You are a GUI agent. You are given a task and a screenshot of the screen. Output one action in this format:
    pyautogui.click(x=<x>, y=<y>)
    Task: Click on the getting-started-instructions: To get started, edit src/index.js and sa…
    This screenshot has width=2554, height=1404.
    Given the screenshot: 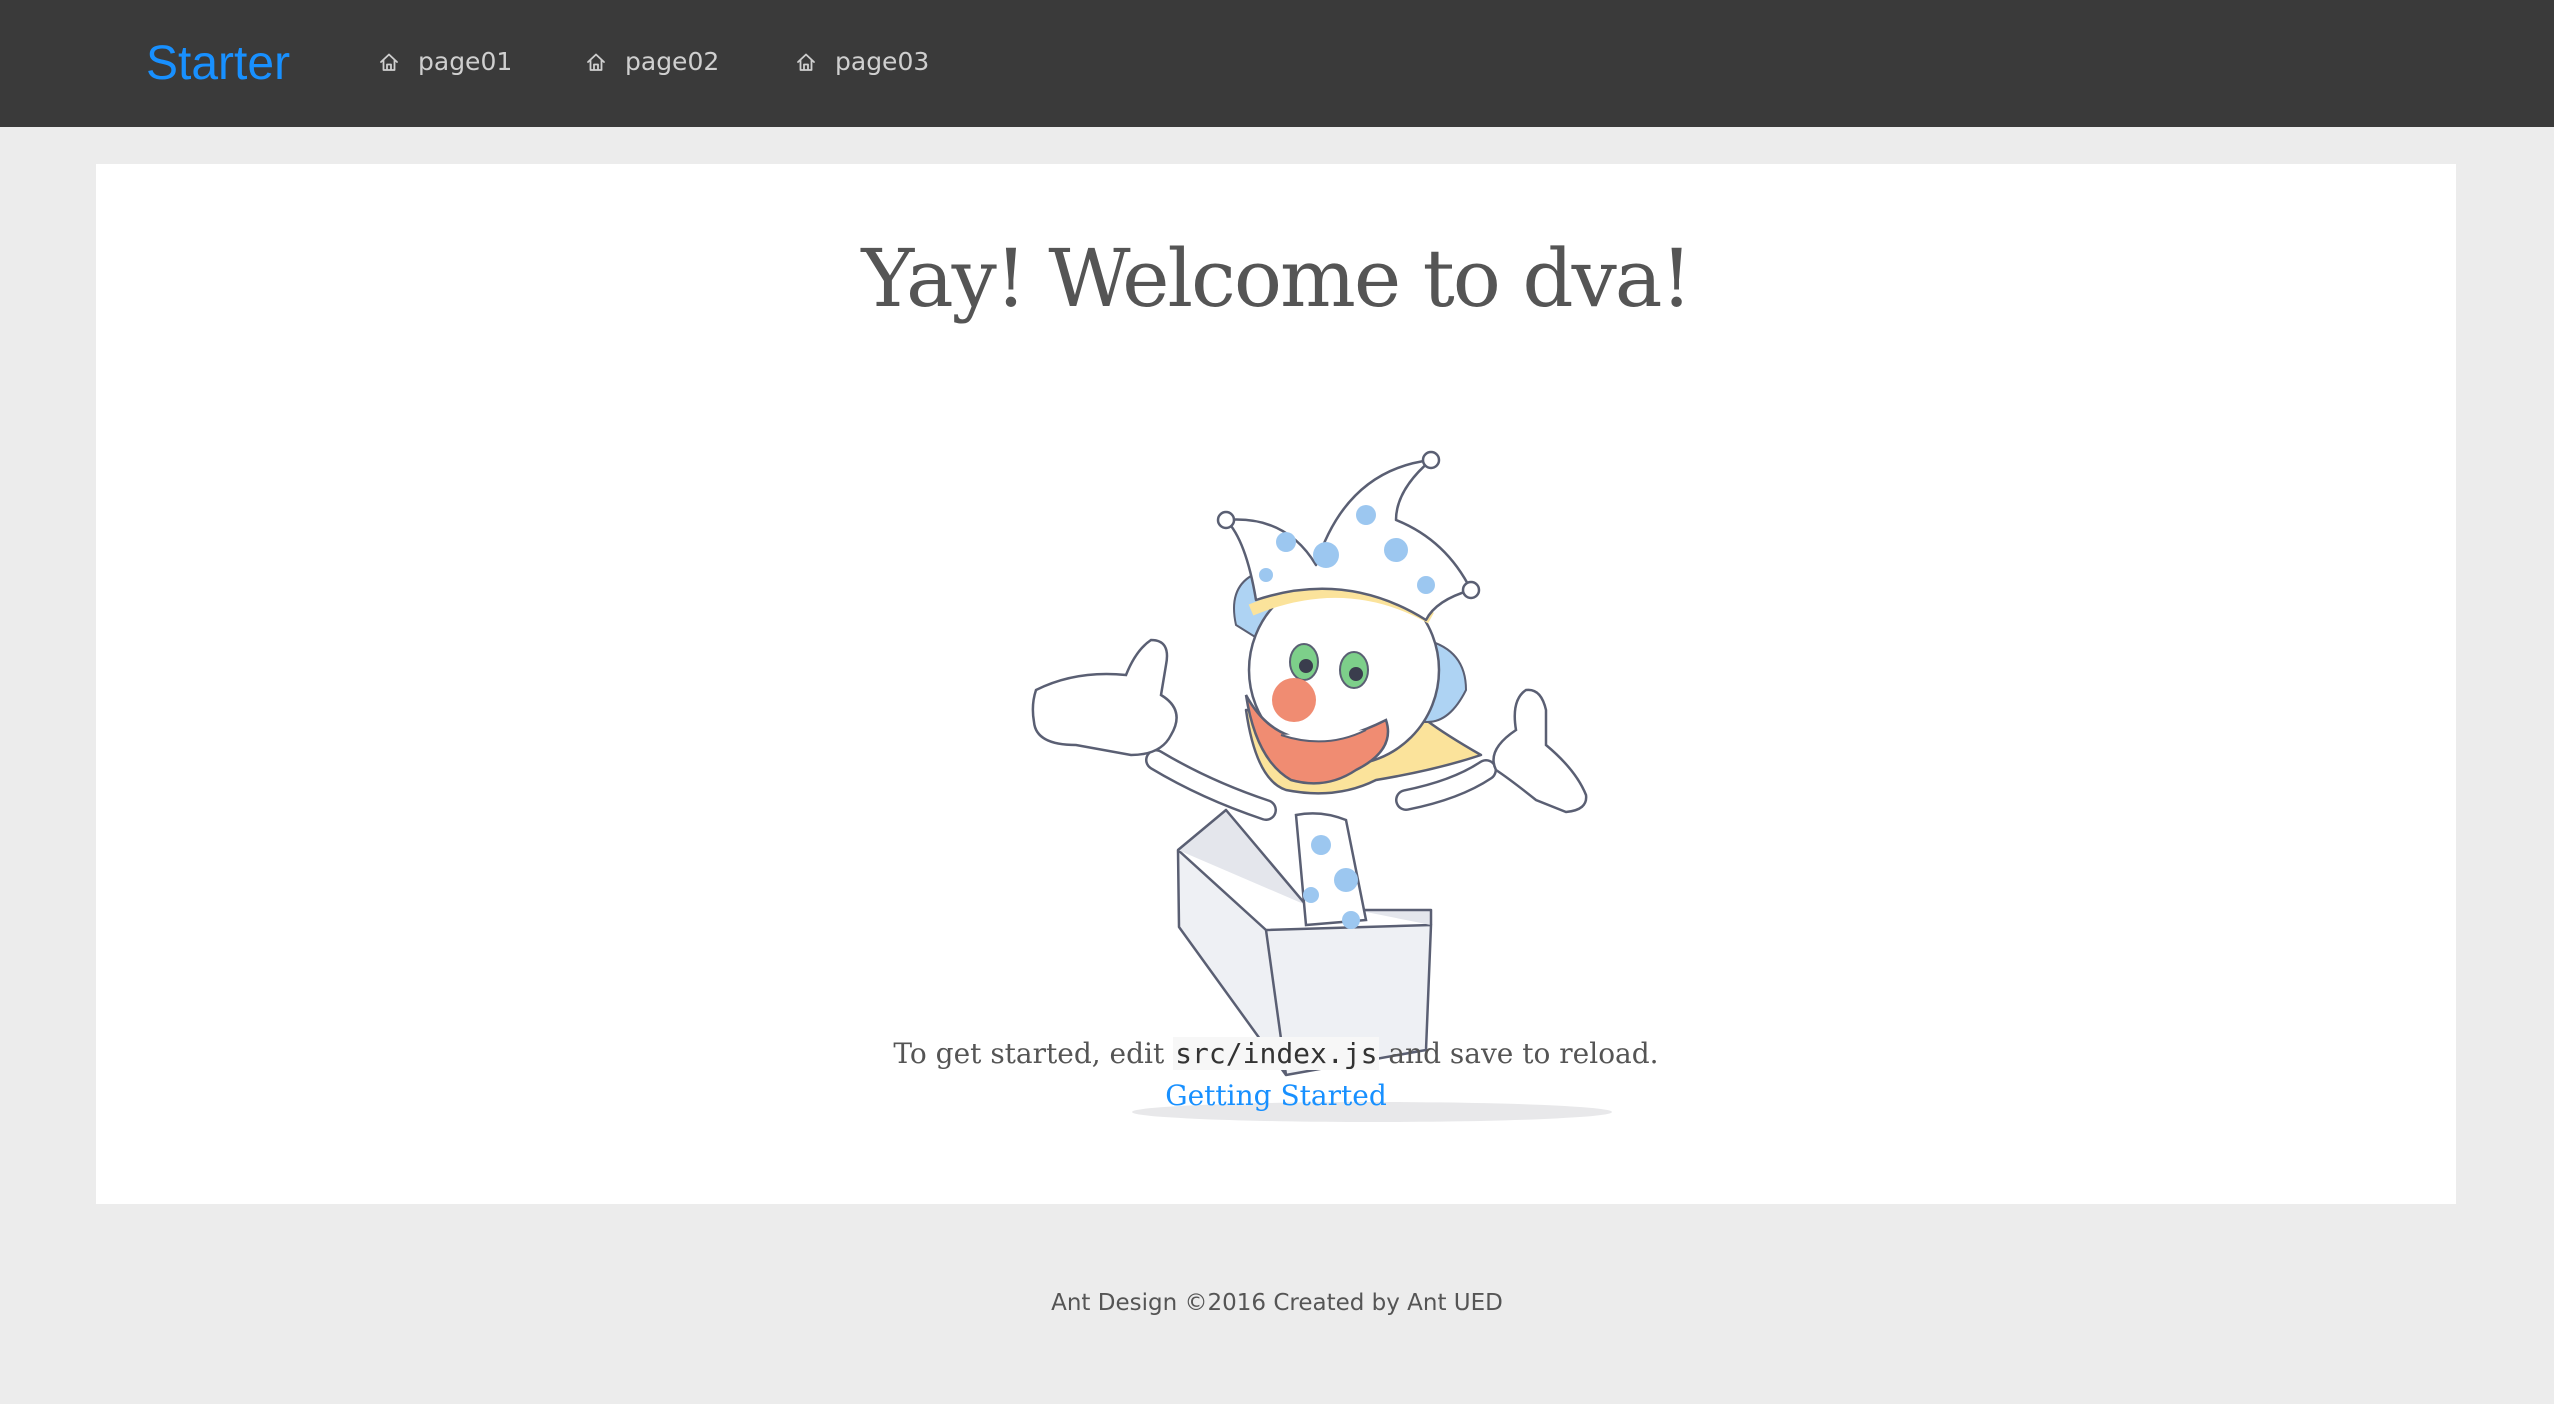 What is the action you would take?
    pyautogui.click(x=1276, y=1054)
    